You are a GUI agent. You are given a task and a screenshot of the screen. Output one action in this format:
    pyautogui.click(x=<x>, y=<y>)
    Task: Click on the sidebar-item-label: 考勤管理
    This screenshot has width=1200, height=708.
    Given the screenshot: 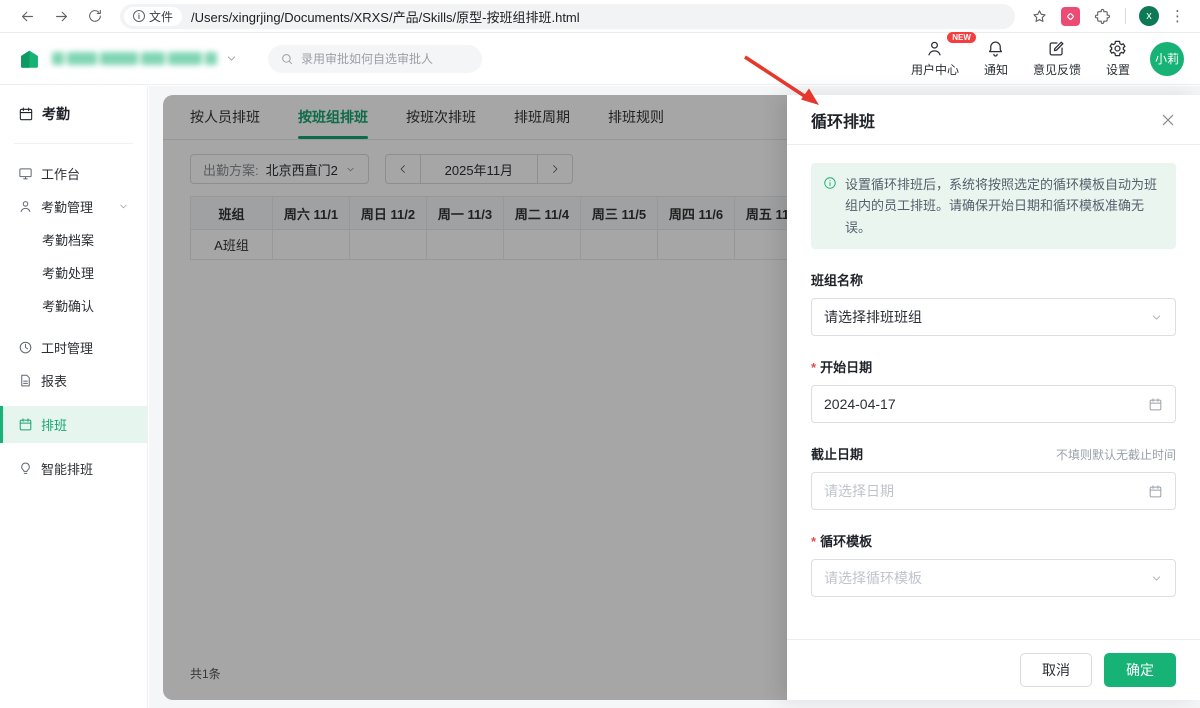 What is the action you would take?
    pyautogui.click(x=67, y=207)
    